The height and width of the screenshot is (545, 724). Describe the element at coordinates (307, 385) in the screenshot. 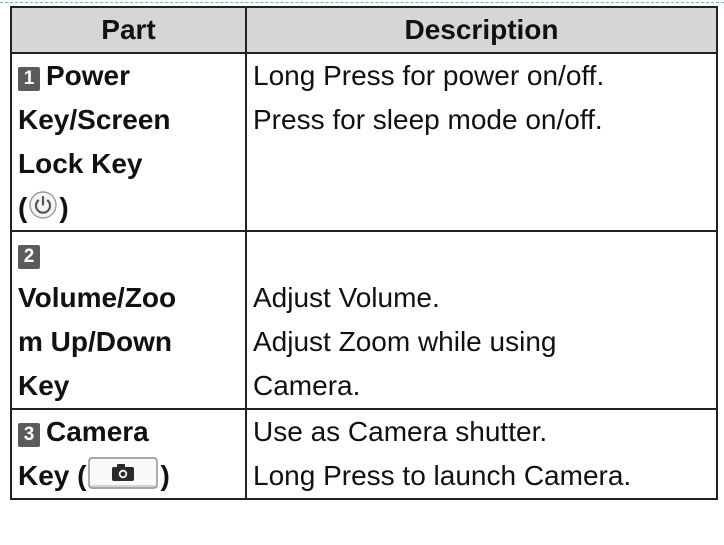

I see `description-line: Camera.` at that location.